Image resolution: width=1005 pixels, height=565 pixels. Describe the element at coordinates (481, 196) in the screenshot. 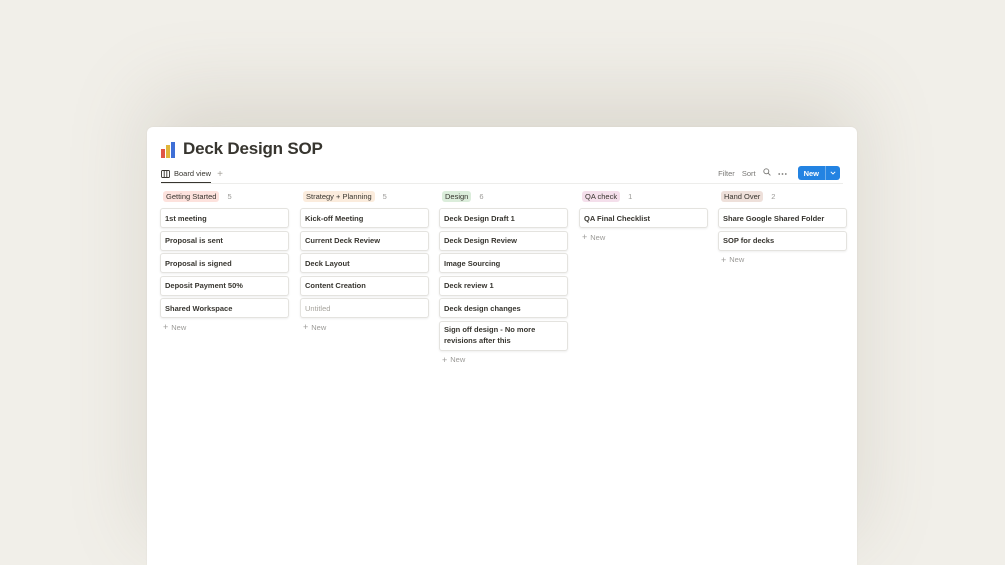

I see `column-count: 6` at that location.